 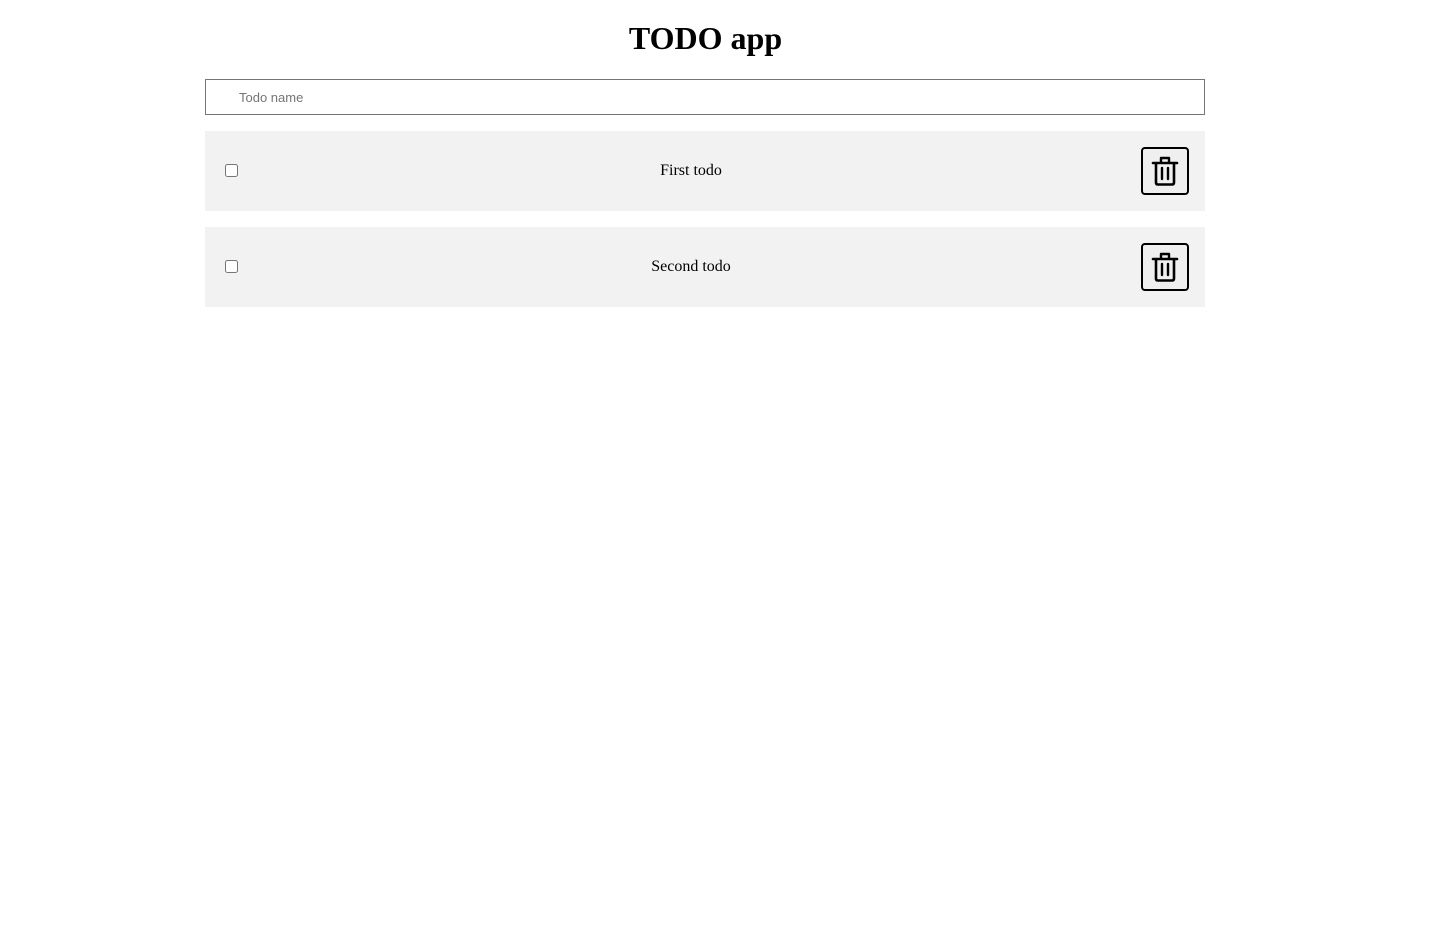 I want to click on todo-item: Second todo, so click(x=705, y=267).